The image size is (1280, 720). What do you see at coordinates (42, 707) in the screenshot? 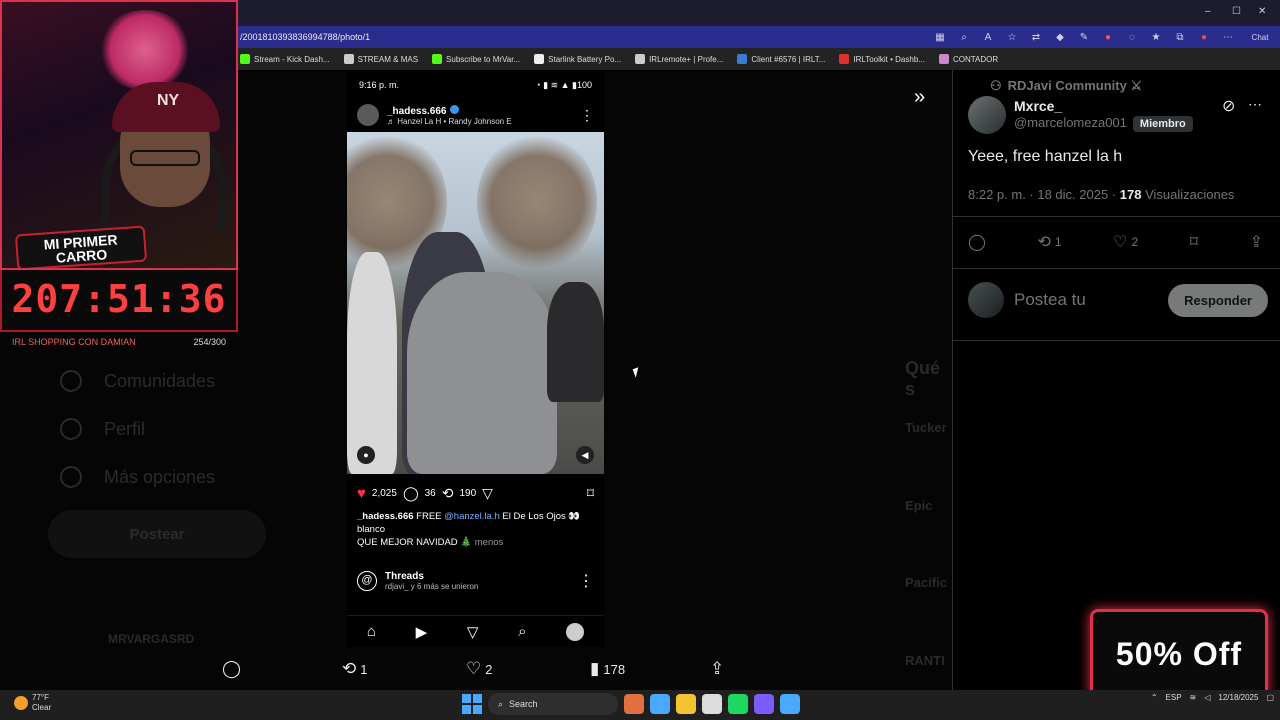
I see `weather-condition: Clear` at bounding box center [42, 707].